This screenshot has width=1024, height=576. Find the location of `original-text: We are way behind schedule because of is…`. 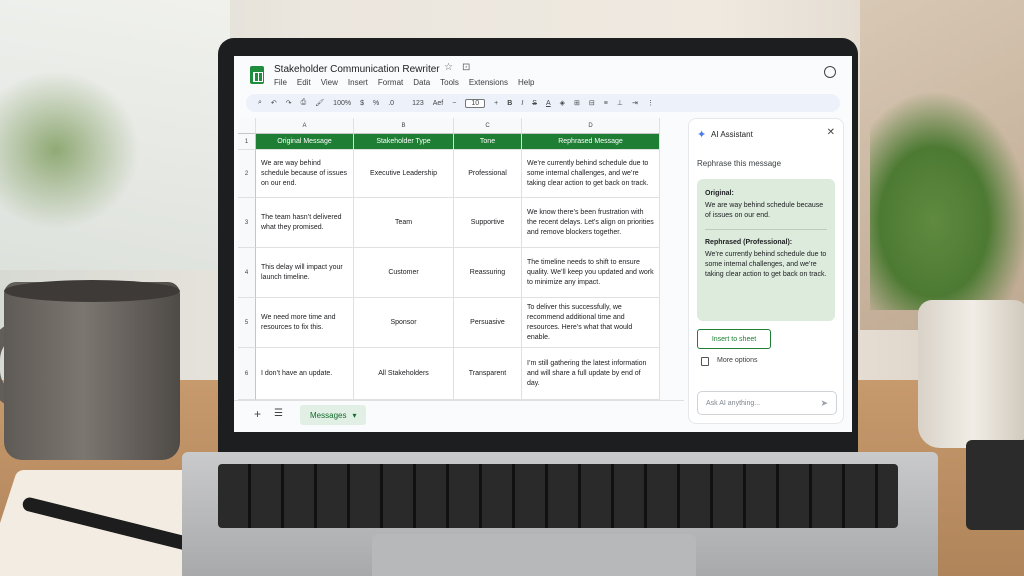

original-text: We are way behind schedule because of is… is located at coordinates (764, 210).